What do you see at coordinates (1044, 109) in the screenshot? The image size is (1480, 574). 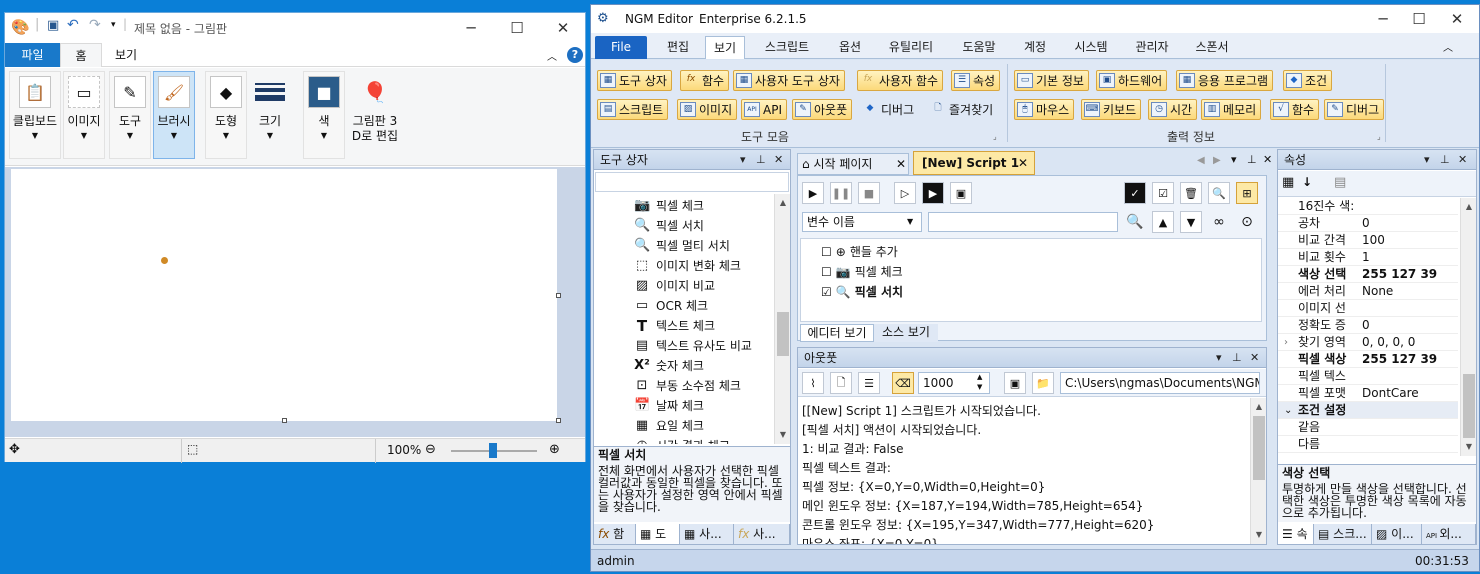 I see `mouse-button: 🖱 마우스` at bounding box center [1044, 109].